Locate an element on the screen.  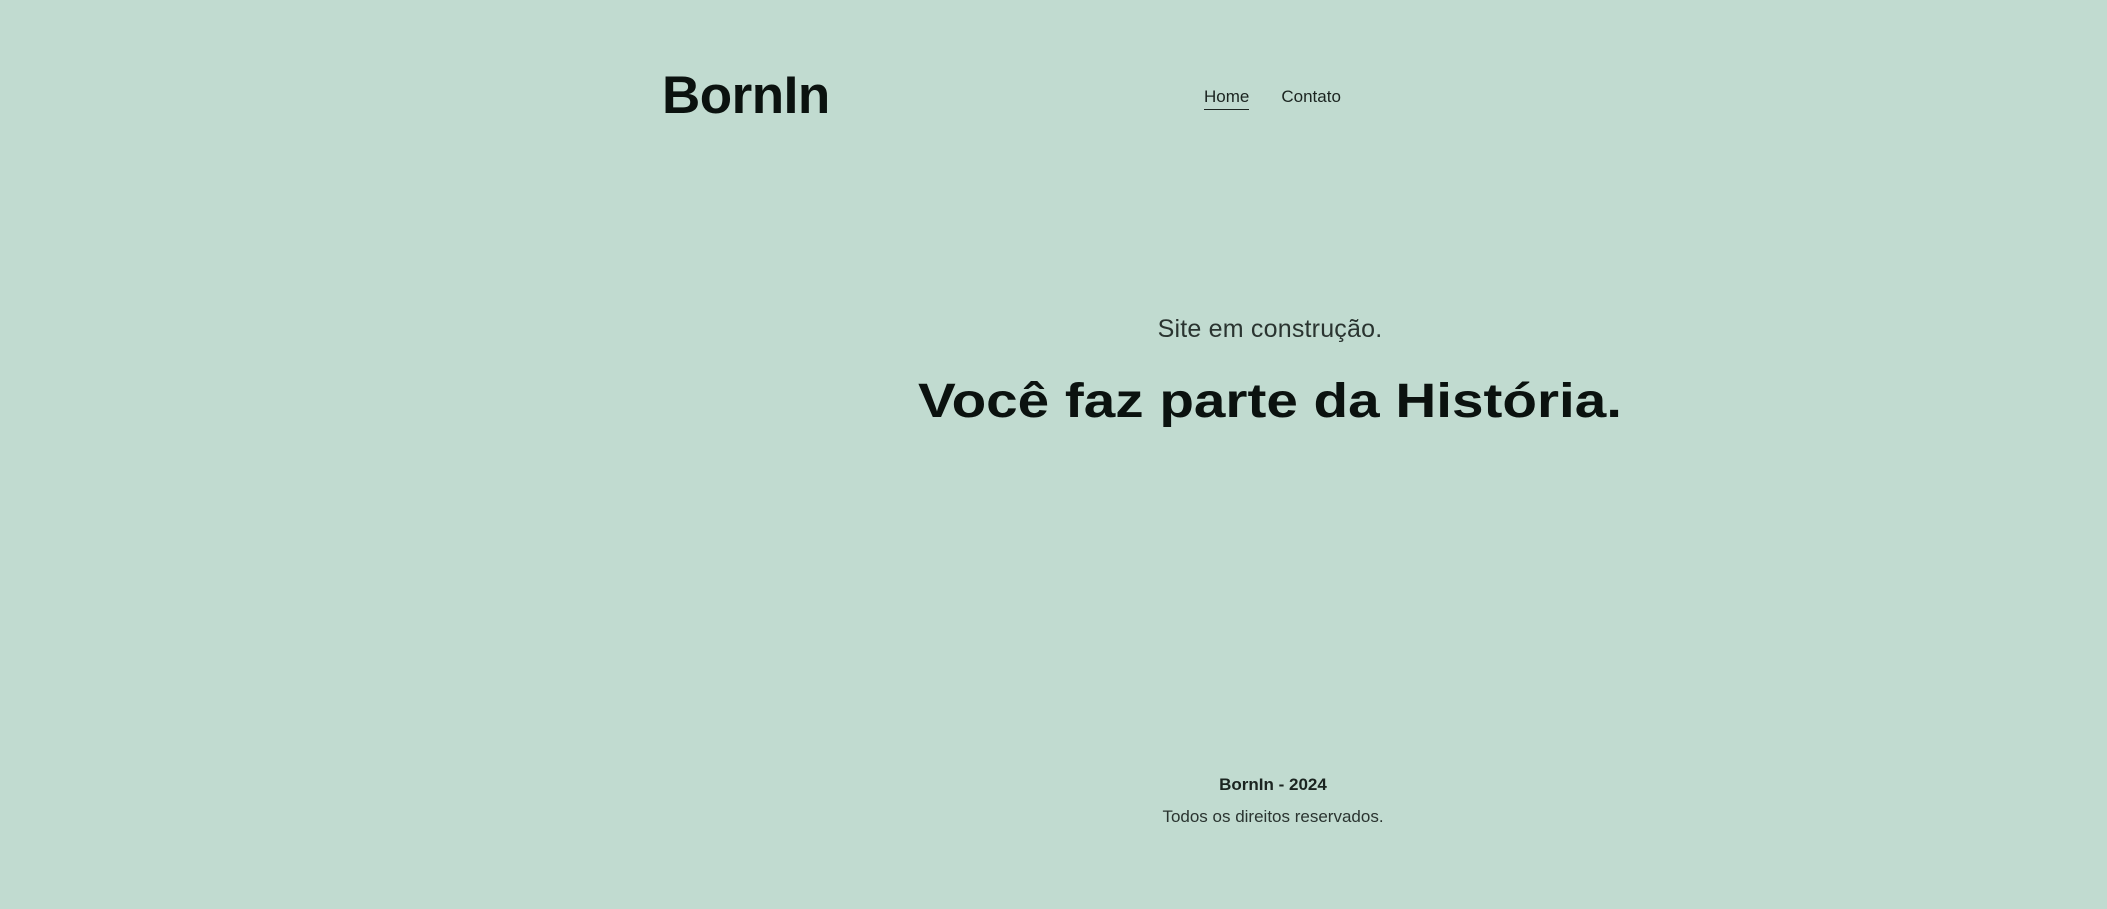
site-logo: BornIn is located at coordinates (746, 96).